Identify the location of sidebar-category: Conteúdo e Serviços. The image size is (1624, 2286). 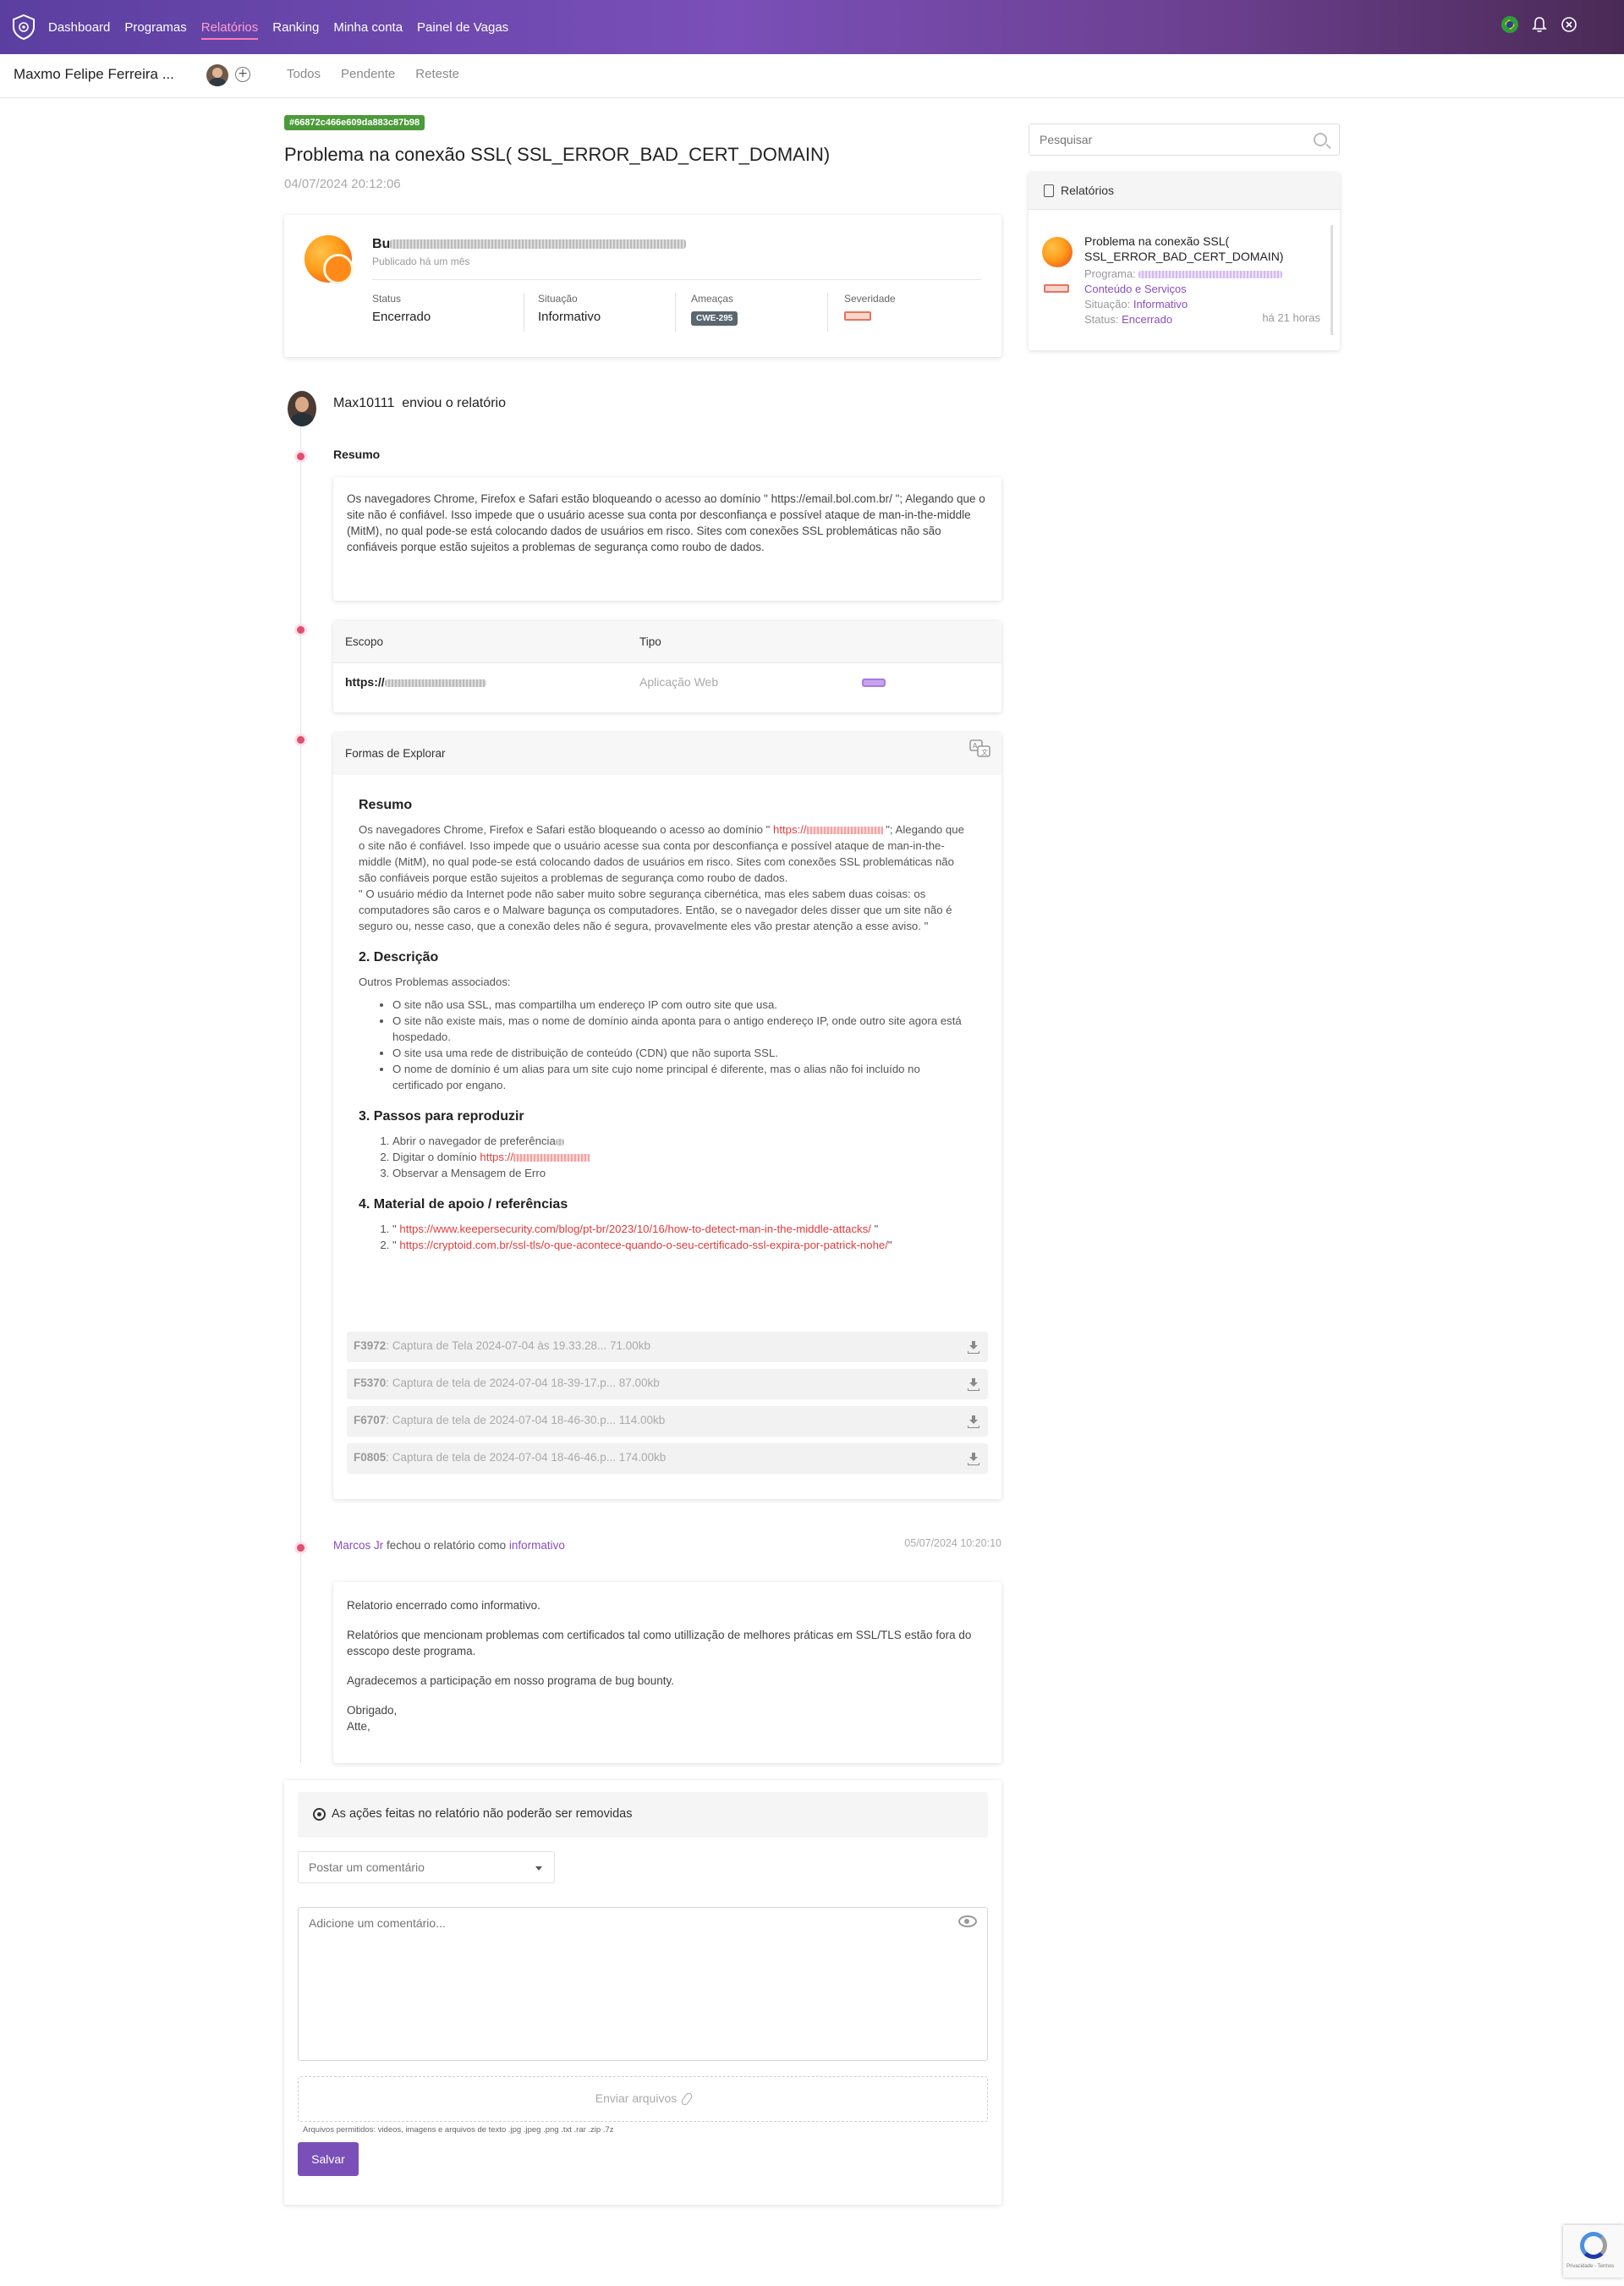
(1135, 289).